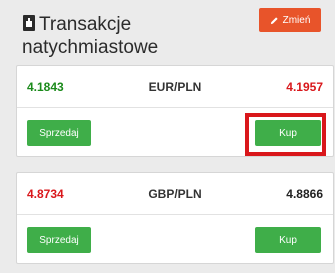 Image resolution: width=335 pixels, height=273 pixels. What do you see at coordinates (285, 134) in the screenshot?
I see `buy-button-highlight` at bounding box center [285, 134].